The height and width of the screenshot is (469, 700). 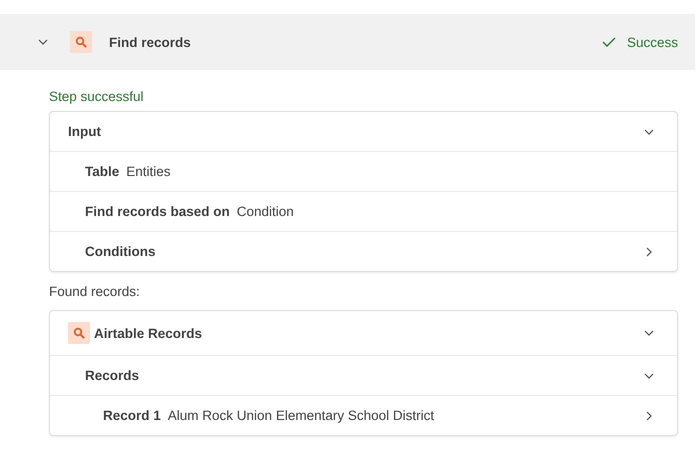 I want to click on field-label: Table, so click(x=102, y=171).